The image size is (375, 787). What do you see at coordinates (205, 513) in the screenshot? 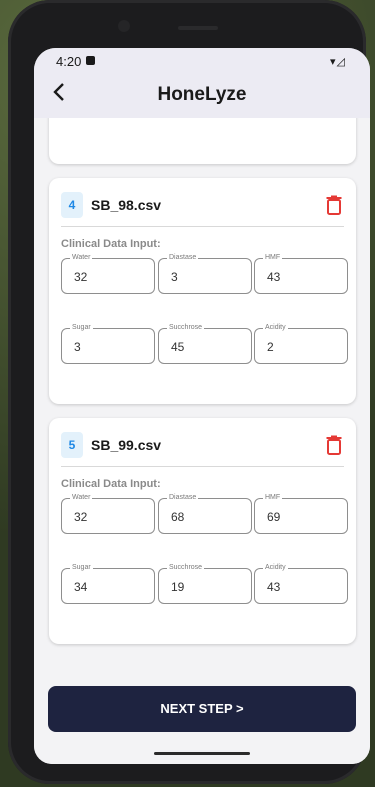
I see `diastase-field: Diastase 68` at bounding box center [205, 513].